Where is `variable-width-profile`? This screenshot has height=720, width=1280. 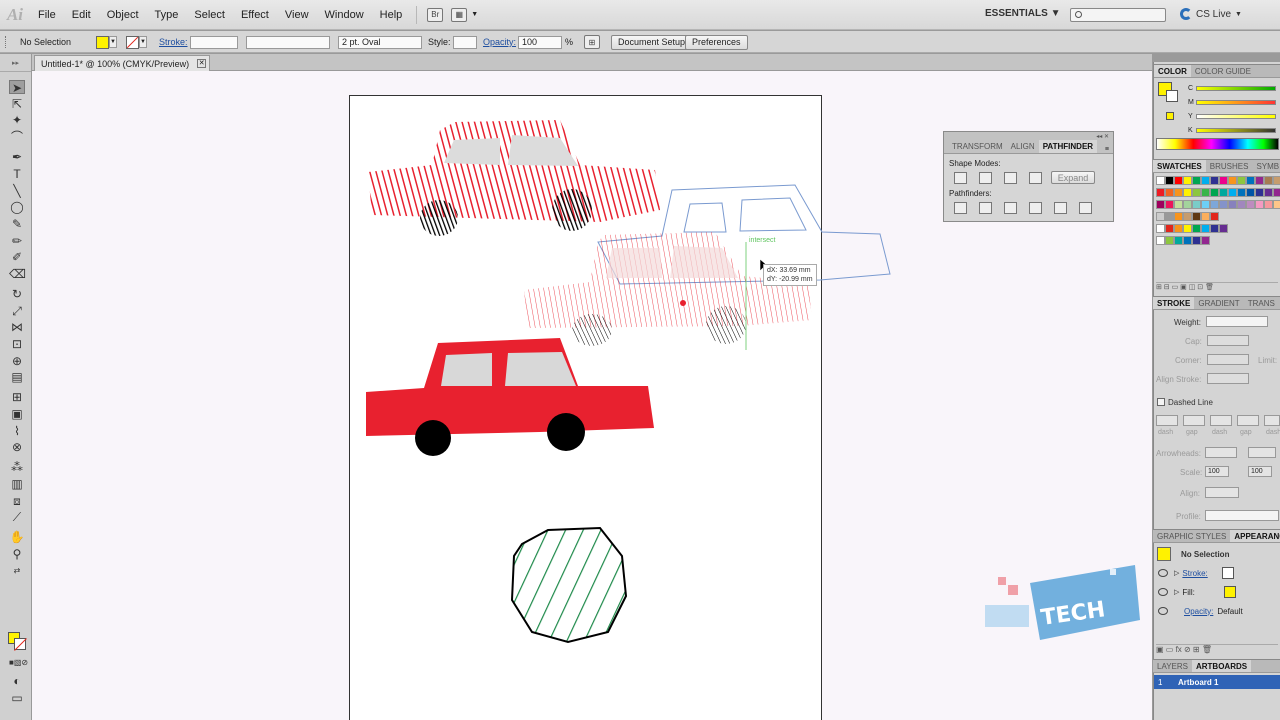
variable-width-profile is located at coordinates (288, 42).